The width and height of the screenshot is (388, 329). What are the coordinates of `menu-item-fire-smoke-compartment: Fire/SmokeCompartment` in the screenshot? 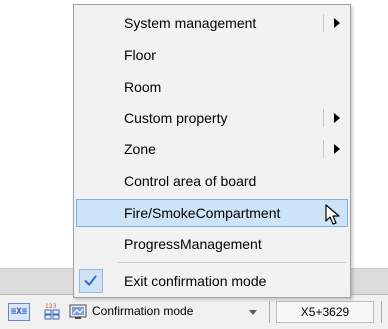 It's located at (212, 213).